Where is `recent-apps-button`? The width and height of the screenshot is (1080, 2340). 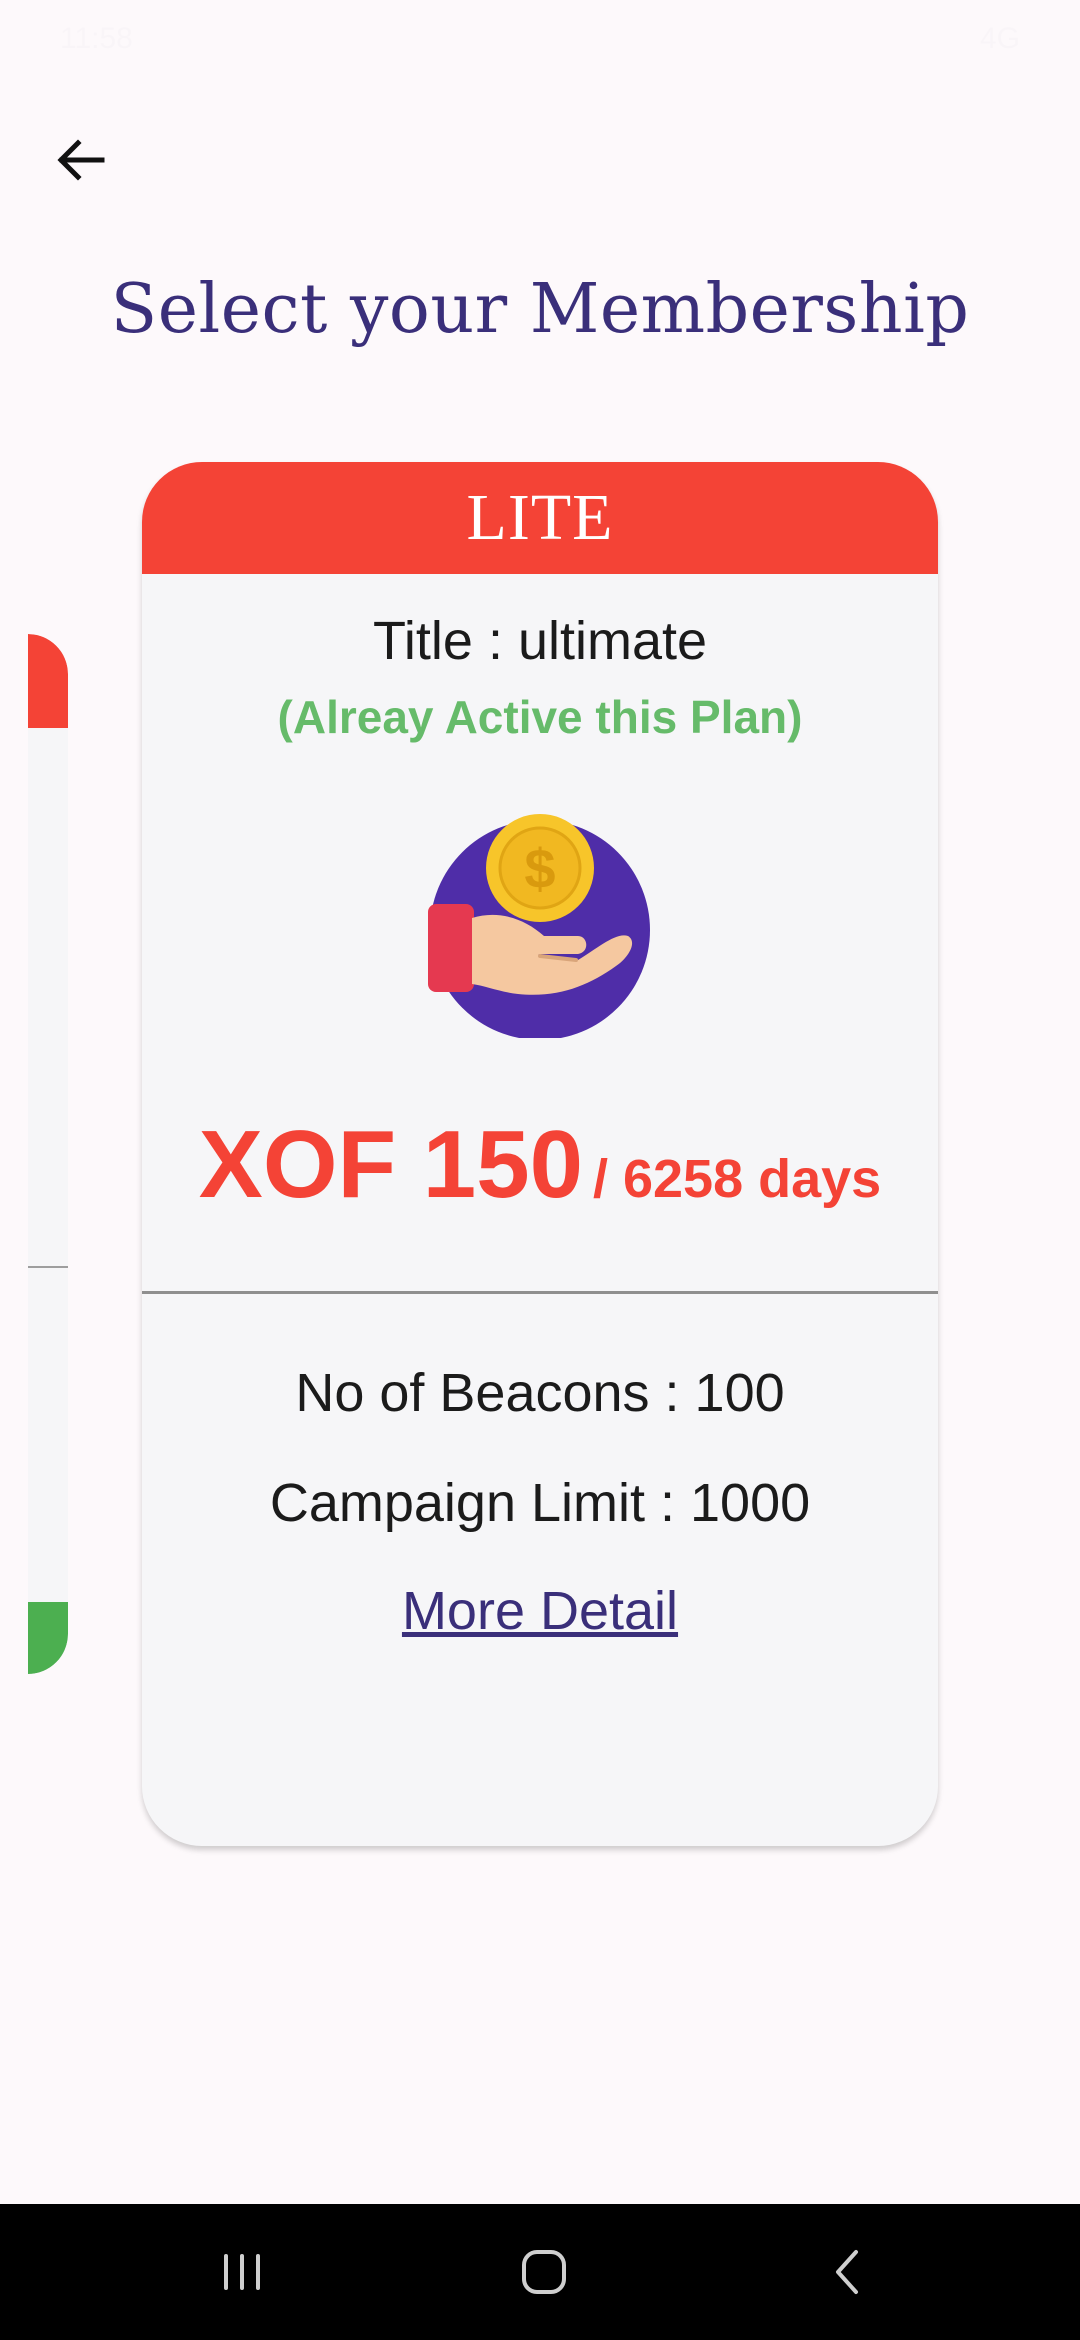 recent-apps-button is located at coordinates (242, 2272).